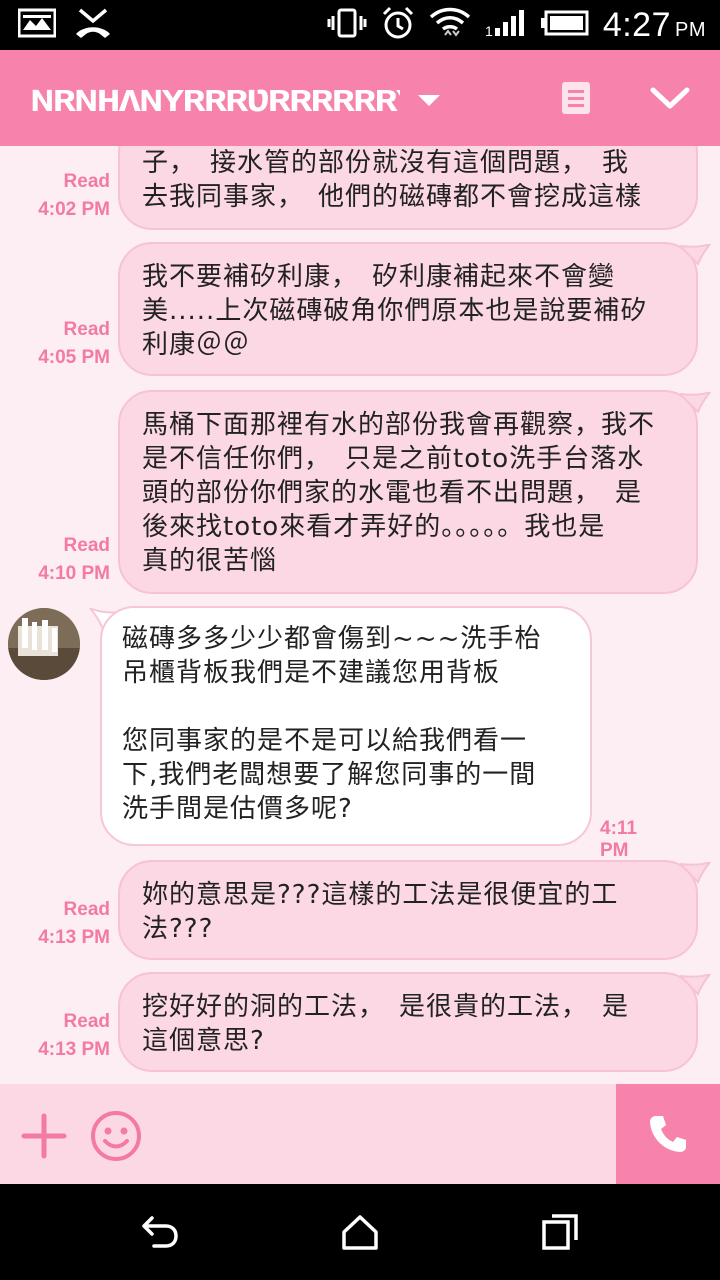  What do you see at coordinates (506, 25) in the screenshot?
I see `signal-icon: 1` at bounding box center [506, 25].